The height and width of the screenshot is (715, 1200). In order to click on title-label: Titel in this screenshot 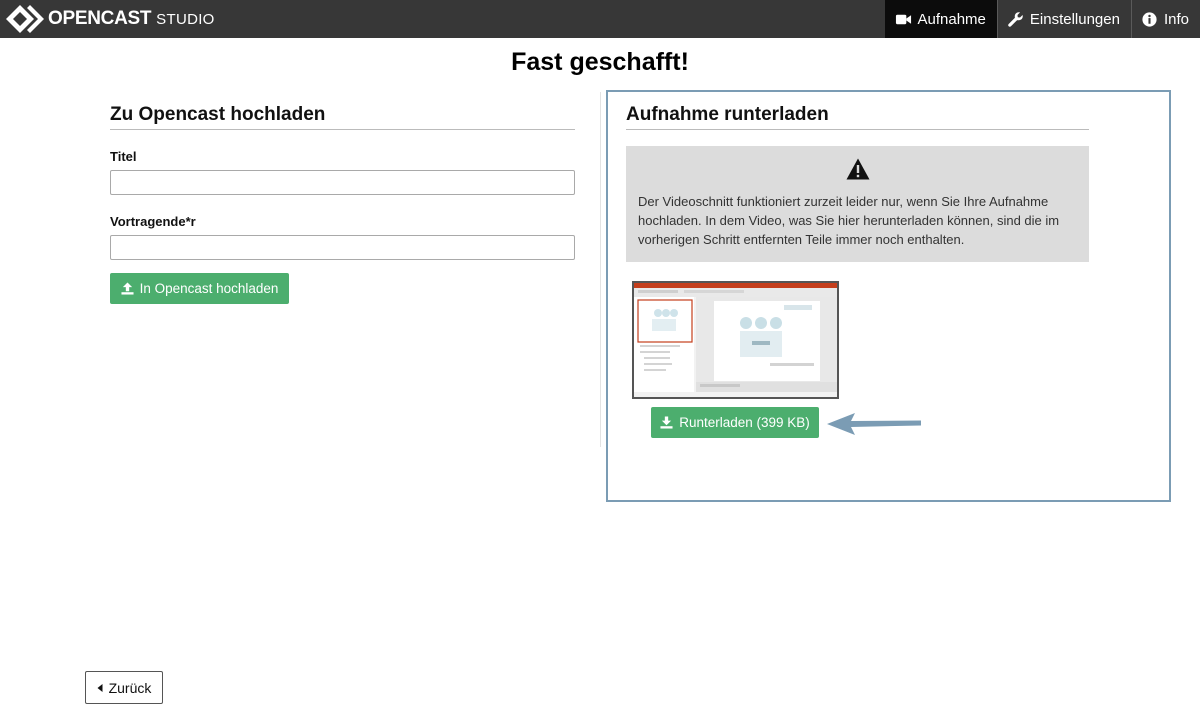, I will do `click(123, 156)`.